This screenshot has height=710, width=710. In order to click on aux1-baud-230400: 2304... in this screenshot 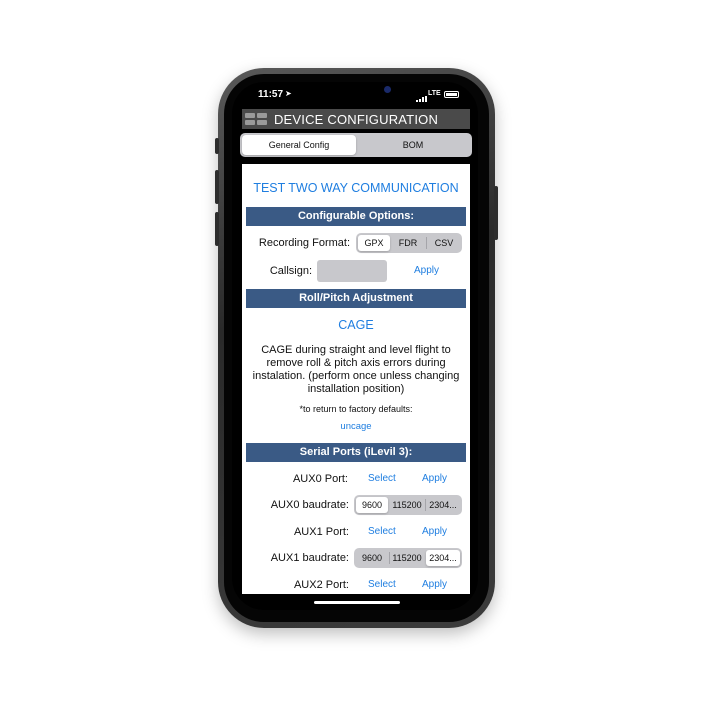, I will do `click(443, 558)`.